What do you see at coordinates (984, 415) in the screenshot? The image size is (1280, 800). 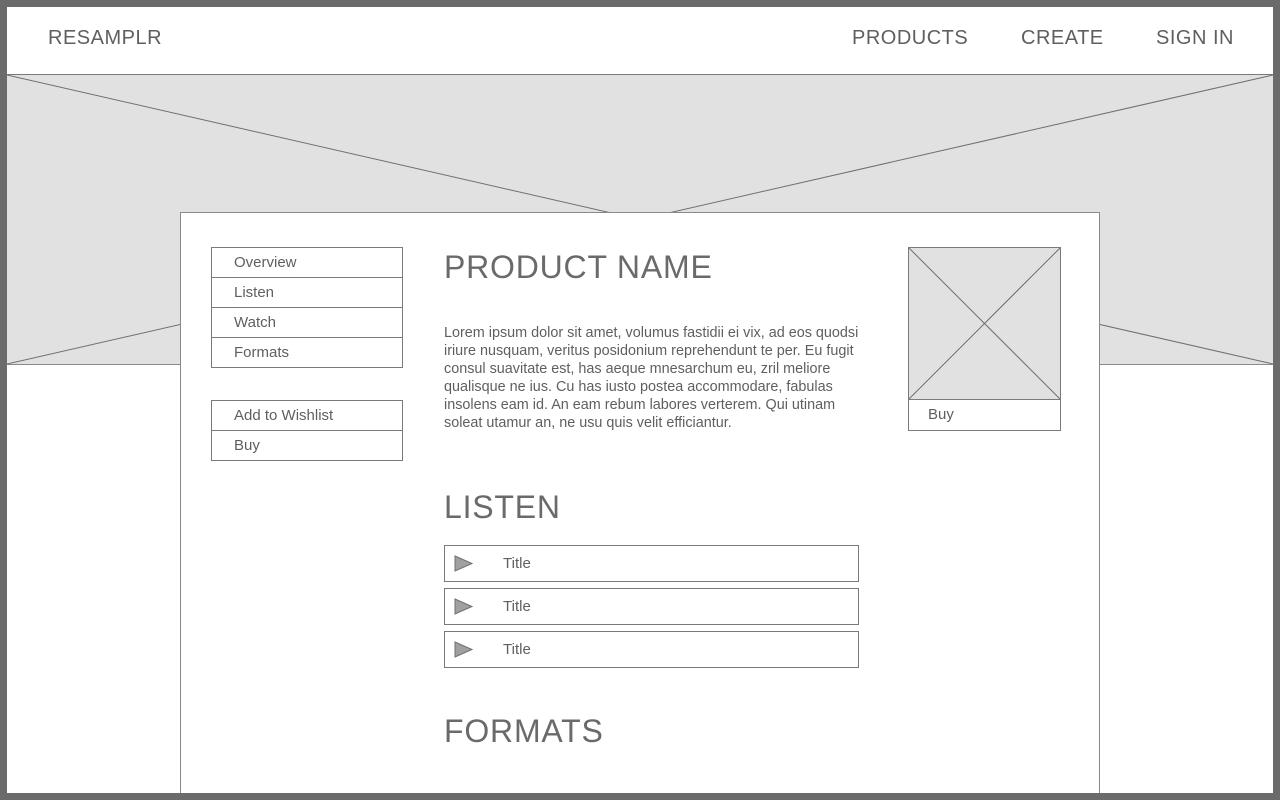 I see `thumbnail-buy-button: Buy` at bounding box center [984, 415].